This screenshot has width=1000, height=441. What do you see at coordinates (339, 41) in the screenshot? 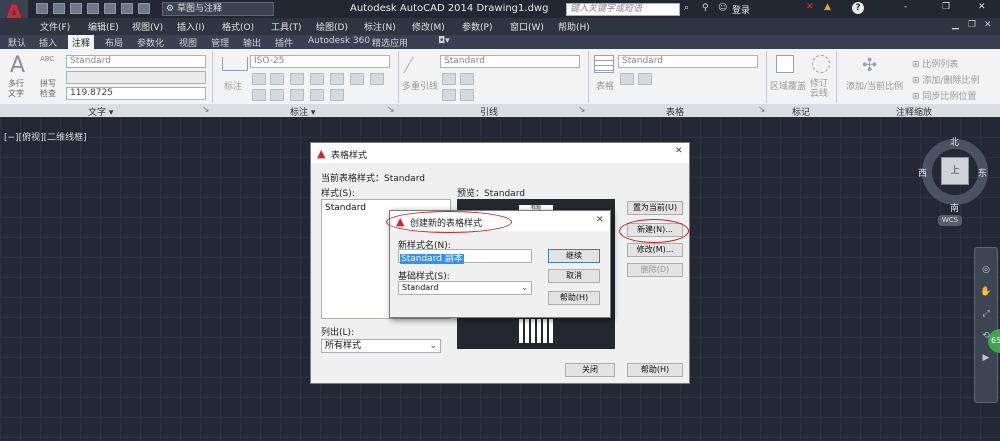
I see `tab-autodesk360: Autodesk 360` at bounding box center [339, 41].